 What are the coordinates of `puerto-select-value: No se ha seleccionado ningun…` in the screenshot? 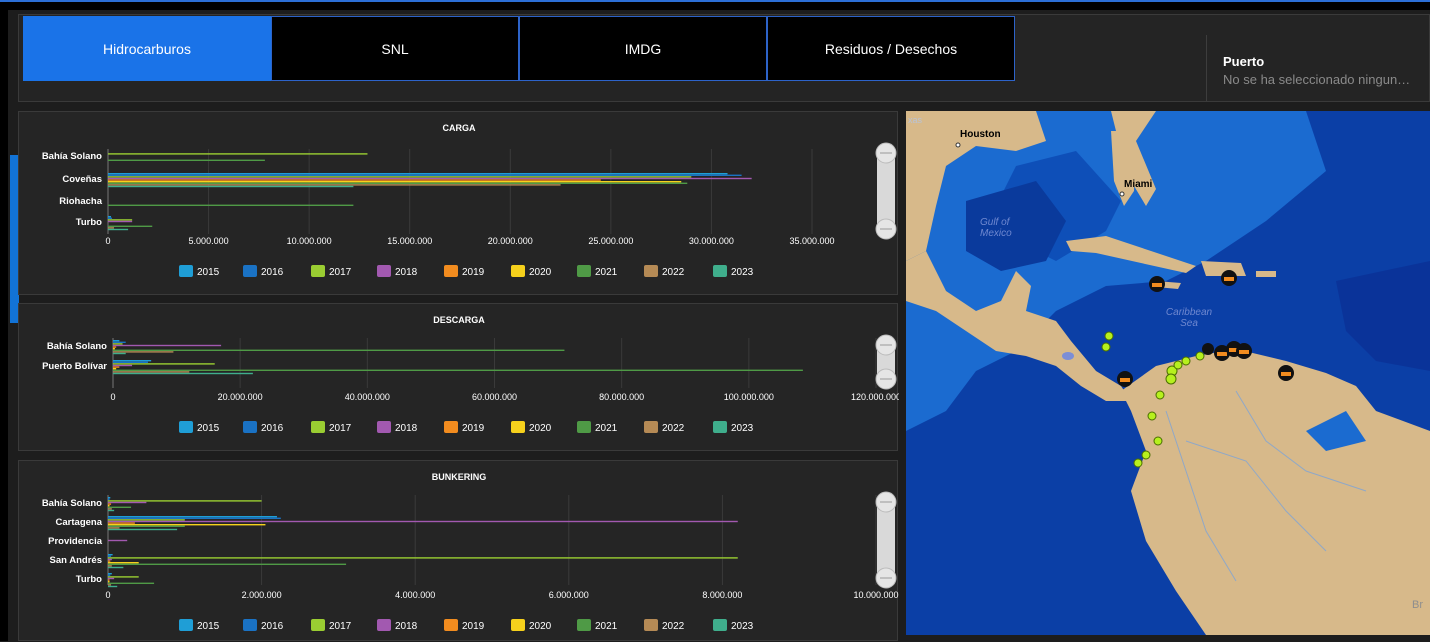 It's located at (1325, 79).